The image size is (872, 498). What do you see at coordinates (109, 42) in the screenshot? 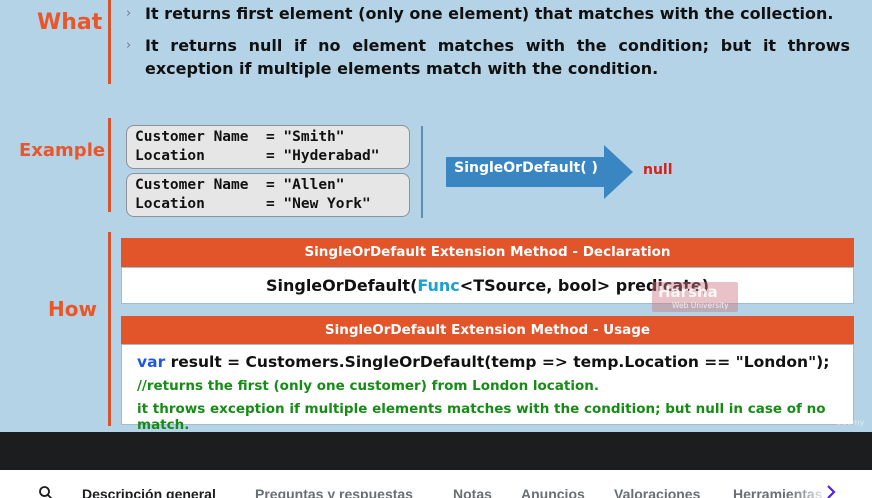
I see `what-divider` at bounding box center [109, 42].